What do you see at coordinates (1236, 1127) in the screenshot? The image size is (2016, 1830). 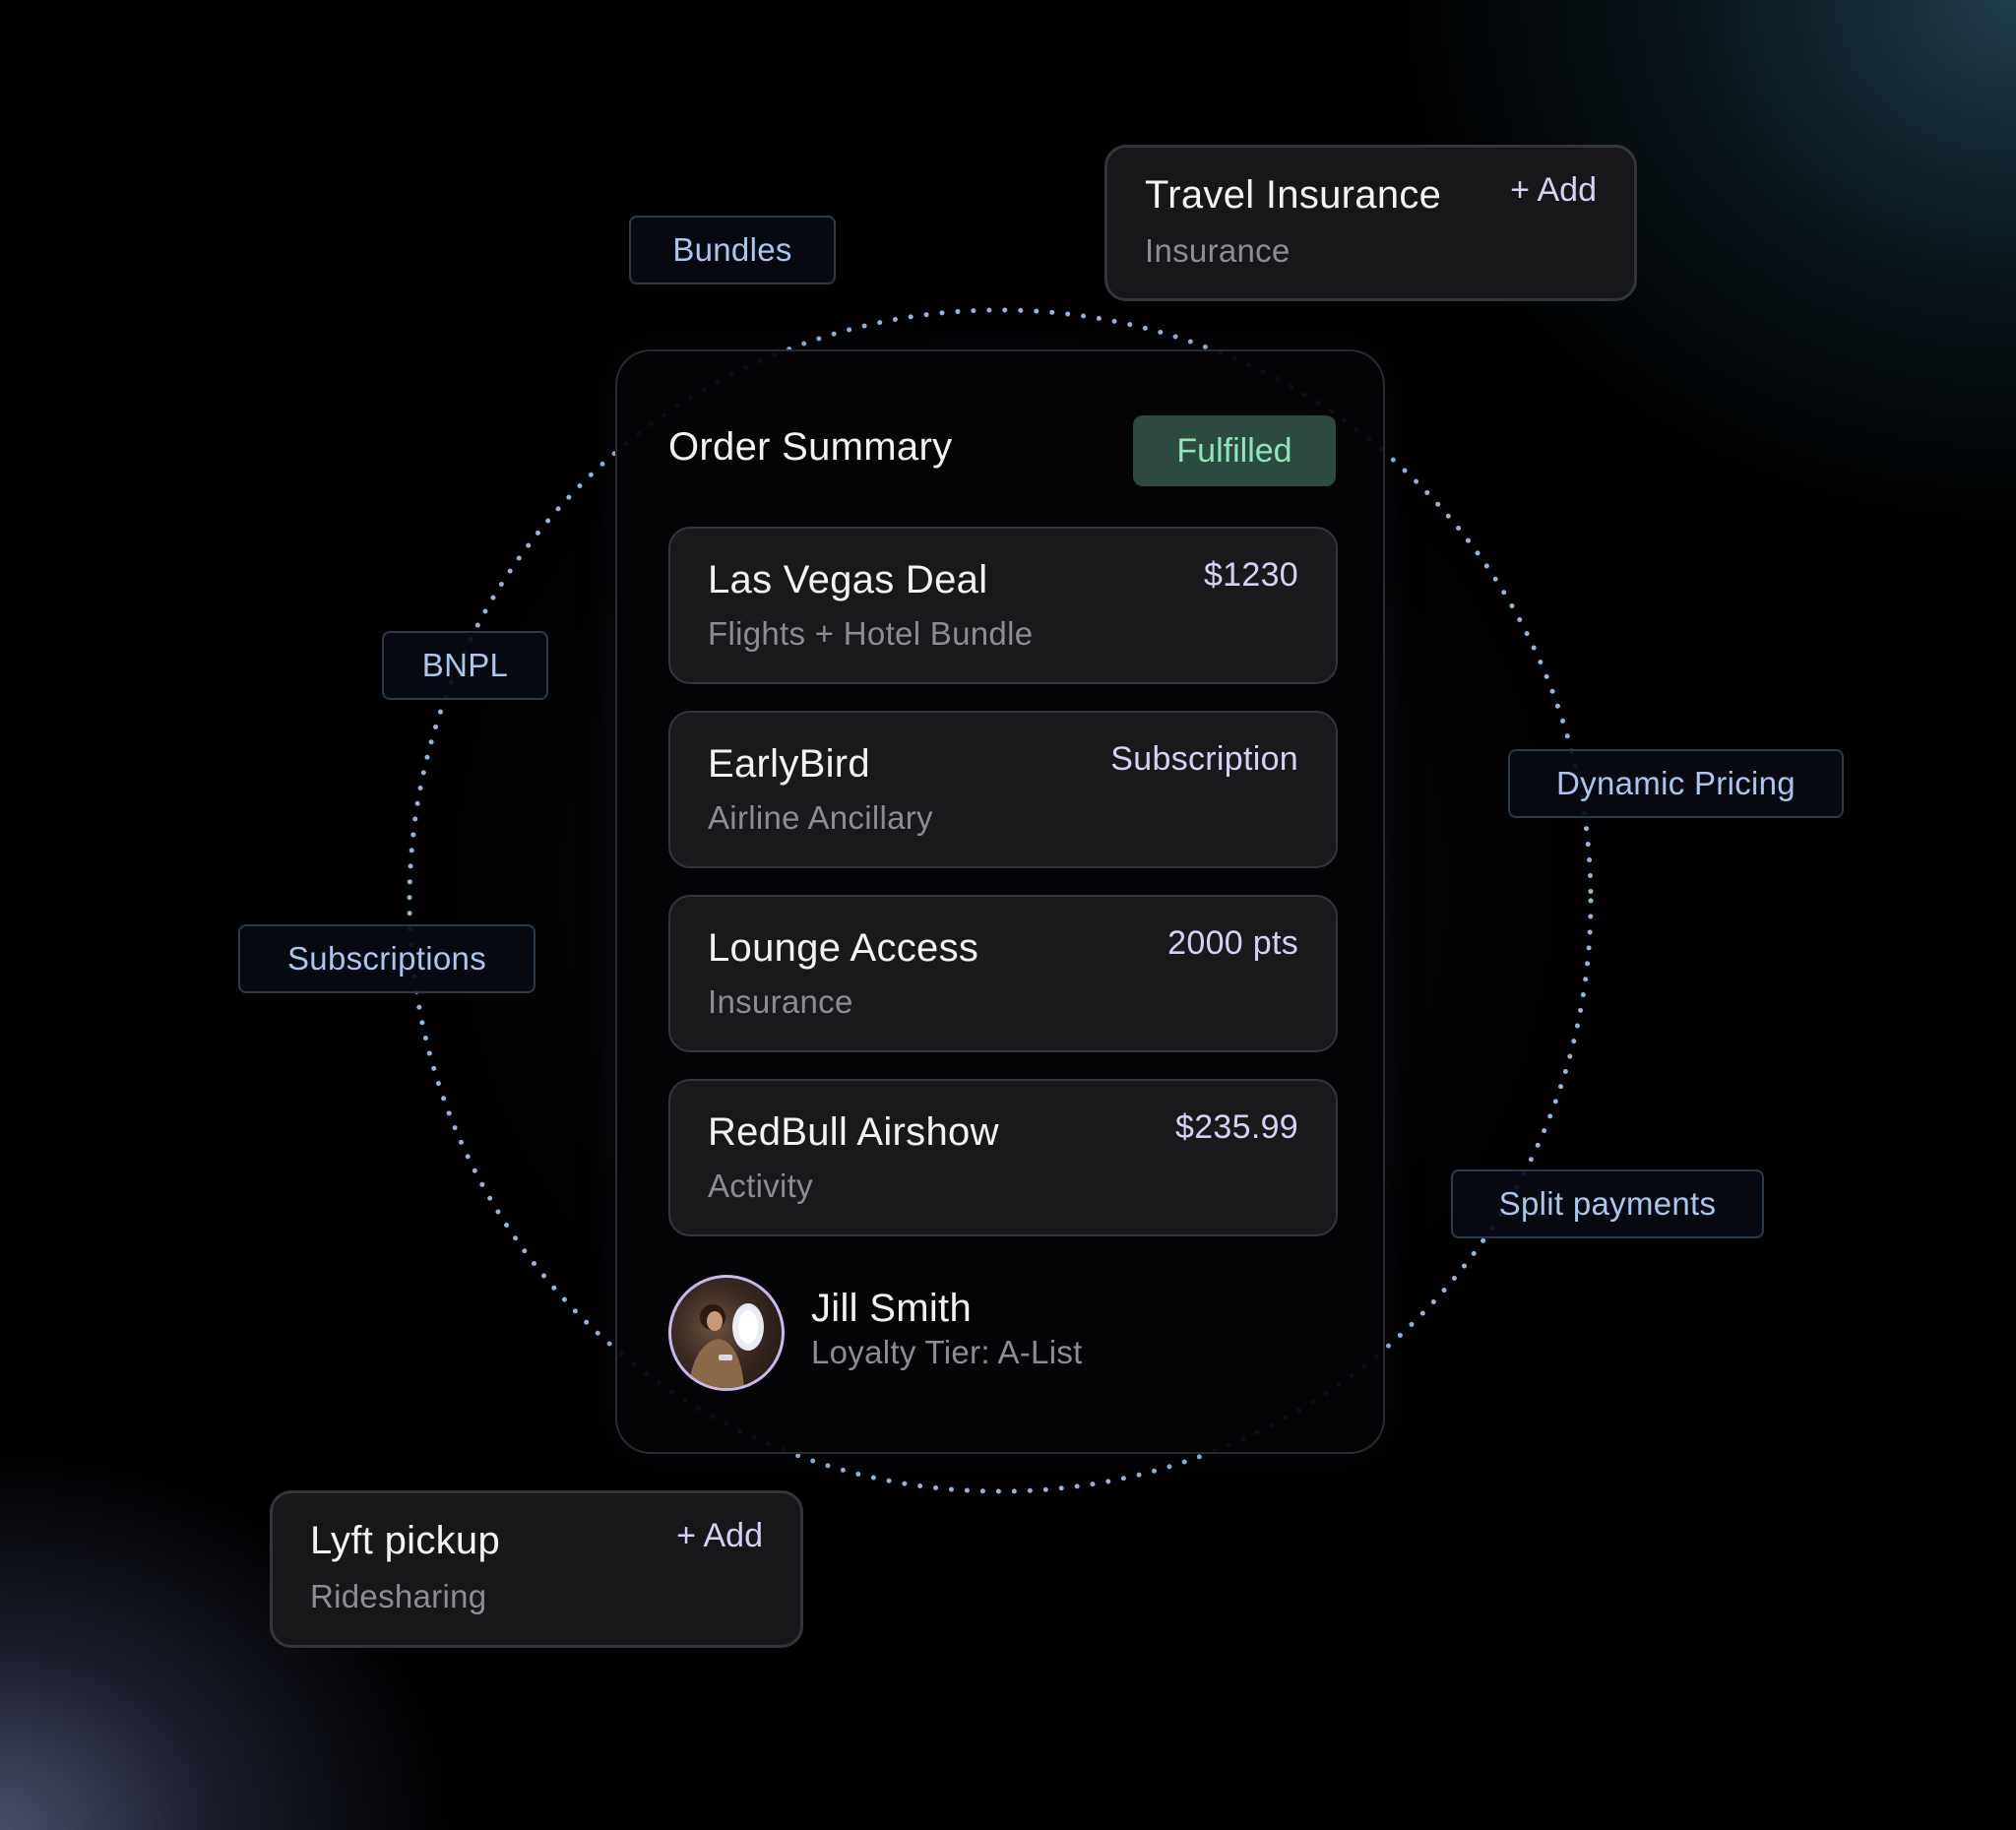 I see `item-value: $235.99` at bounding box center [1236, 1127].